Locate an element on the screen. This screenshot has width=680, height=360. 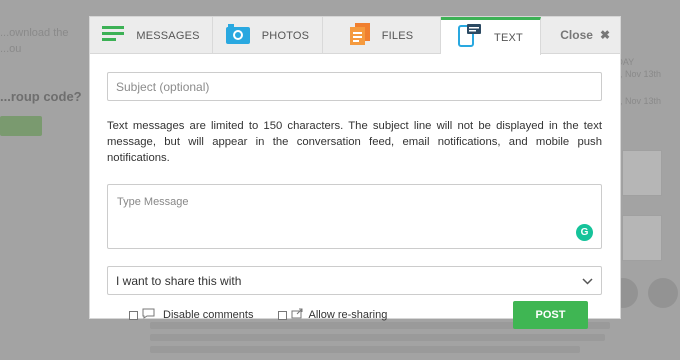
close-icon: ✖ is located at coordinates (604, 35).